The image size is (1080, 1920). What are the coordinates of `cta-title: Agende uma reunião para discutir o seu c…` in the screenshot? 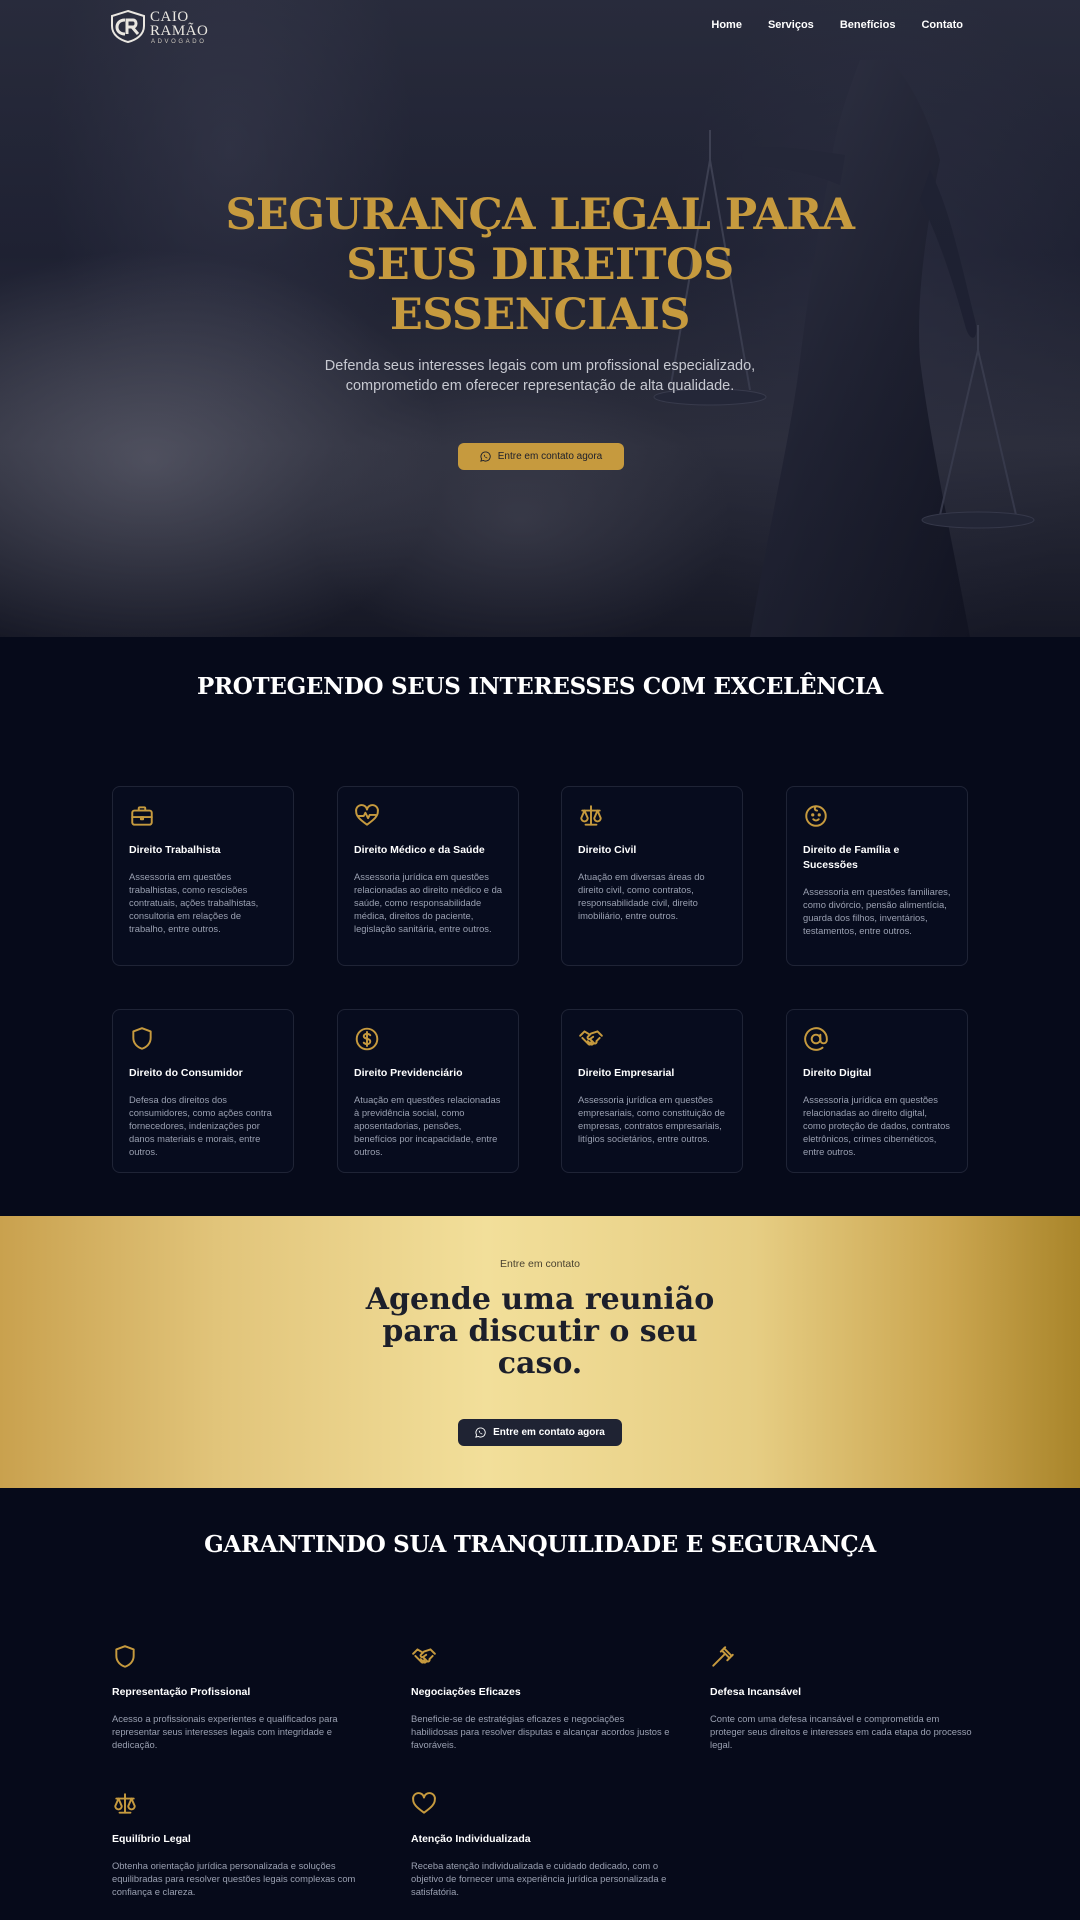 It's located at (540, 1331).